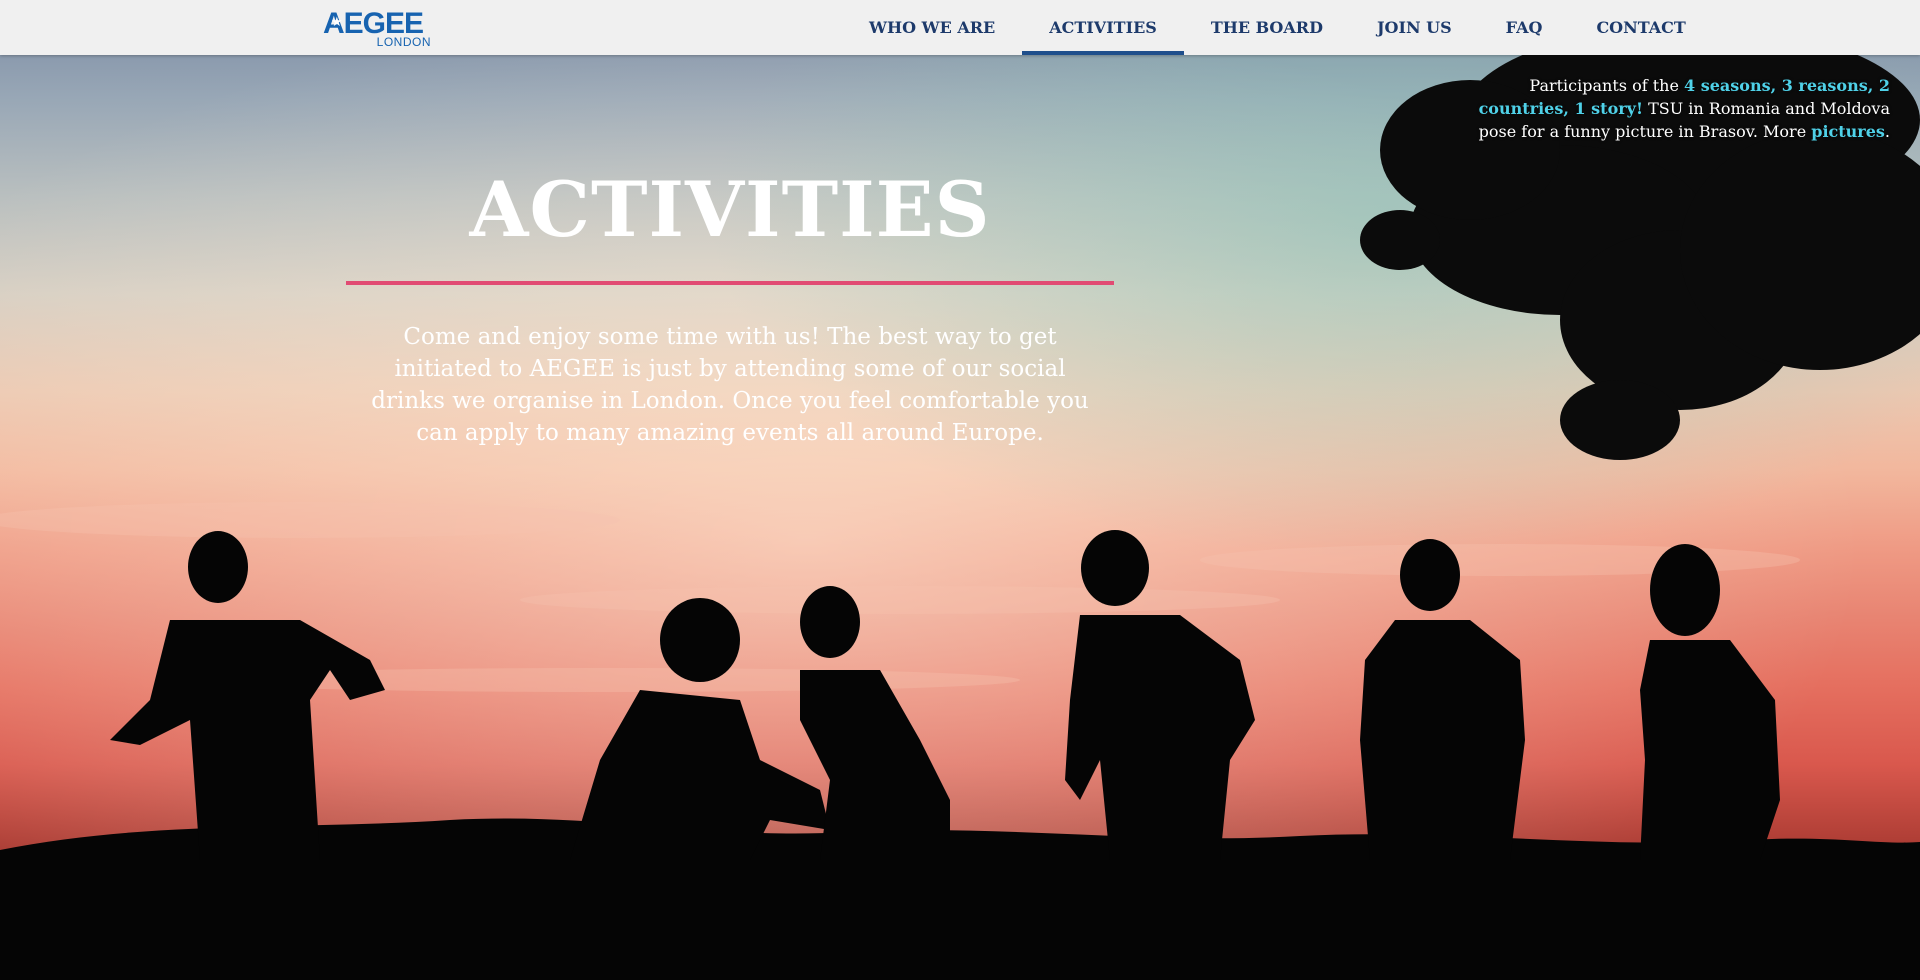 This screenshot has width=1920, height=980. I want to click on aegee-london-logo: AEGEE ★ LONDON, so click(378, 29).